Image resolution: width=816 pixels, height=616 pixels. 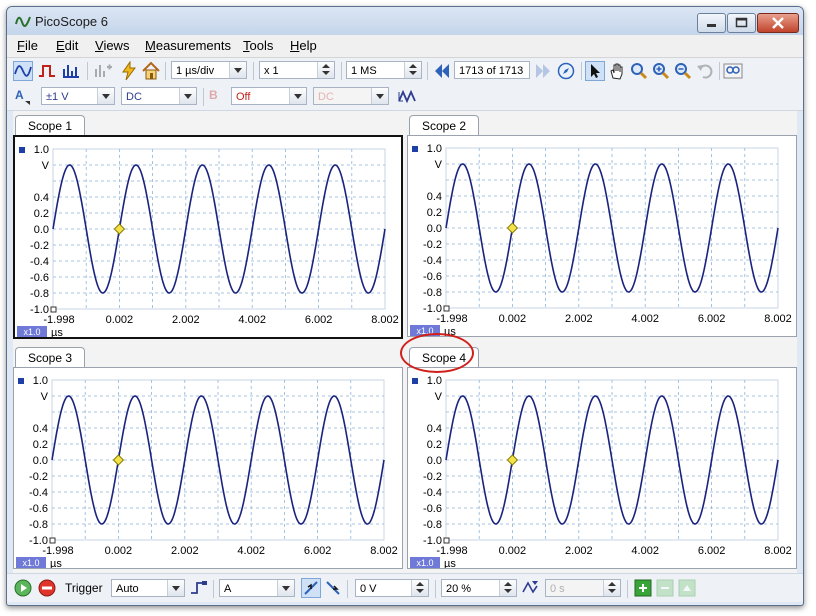 I want to click on delay-spinner: 0 s, so click(x=583, y=588).